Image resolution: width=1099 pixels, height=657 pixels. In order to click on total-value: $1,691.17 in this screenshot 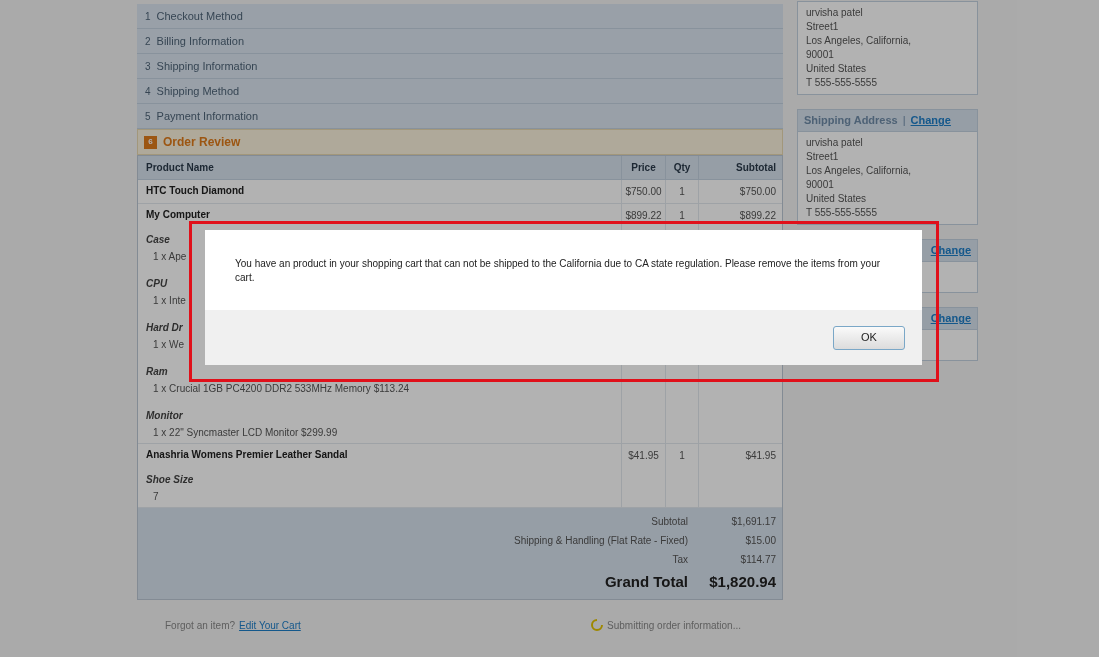, I will do `click(753, 522)`.